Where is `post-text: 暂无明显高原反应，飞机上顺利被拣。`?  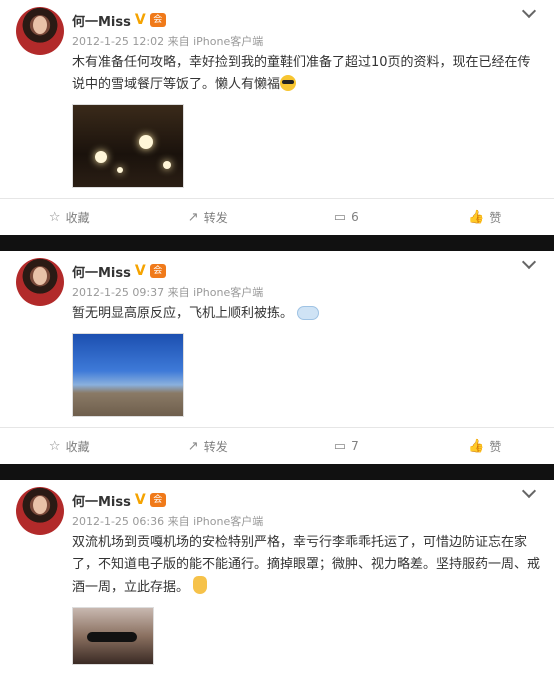
post-text: 暂无明显高原反应，飞机上顺利被拣。 is located at coordinates (306, 314).